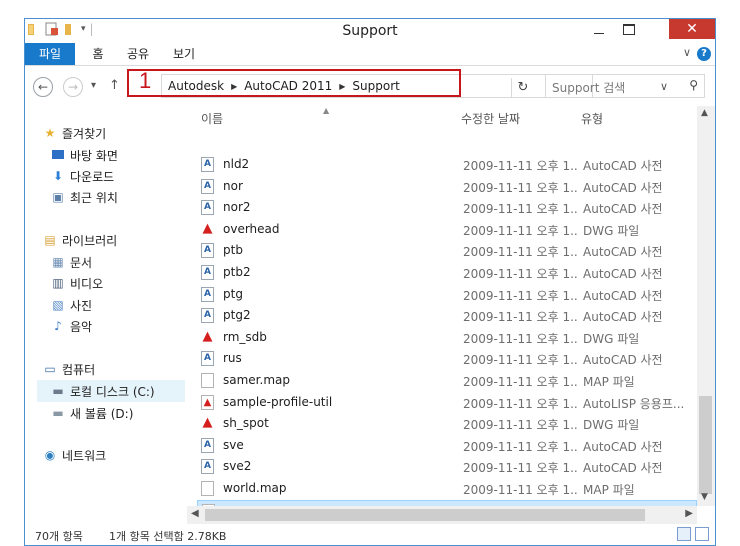  I want to click on file-row: Aptb2 2009-11-11 오후 1... AutoCAD 사전, so click(447, 272).